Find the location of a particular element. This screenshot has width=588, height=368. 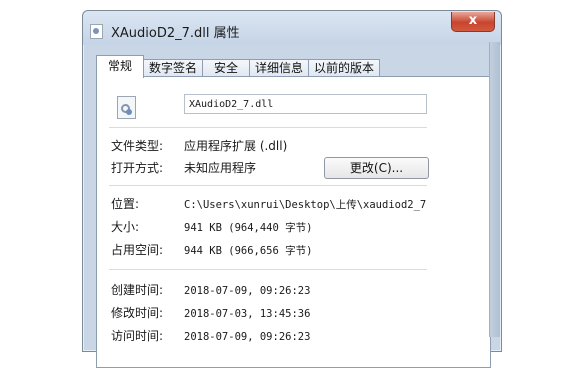

size-label: 大小: is located at coordinates (125, 227).